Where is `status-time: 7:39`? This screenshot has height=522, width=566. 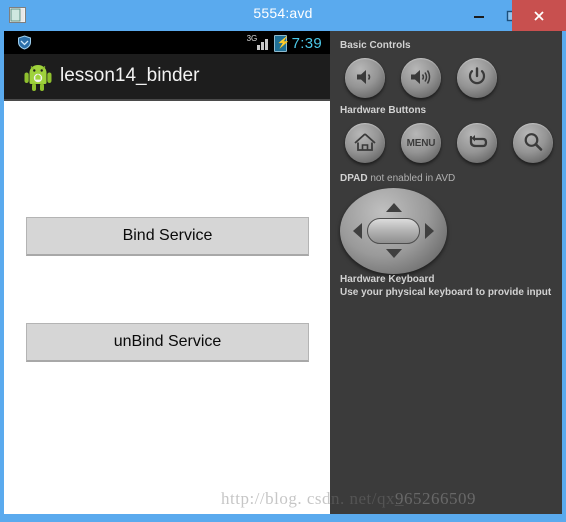 status-time: 7:39 is located at coordinates (306, 43).